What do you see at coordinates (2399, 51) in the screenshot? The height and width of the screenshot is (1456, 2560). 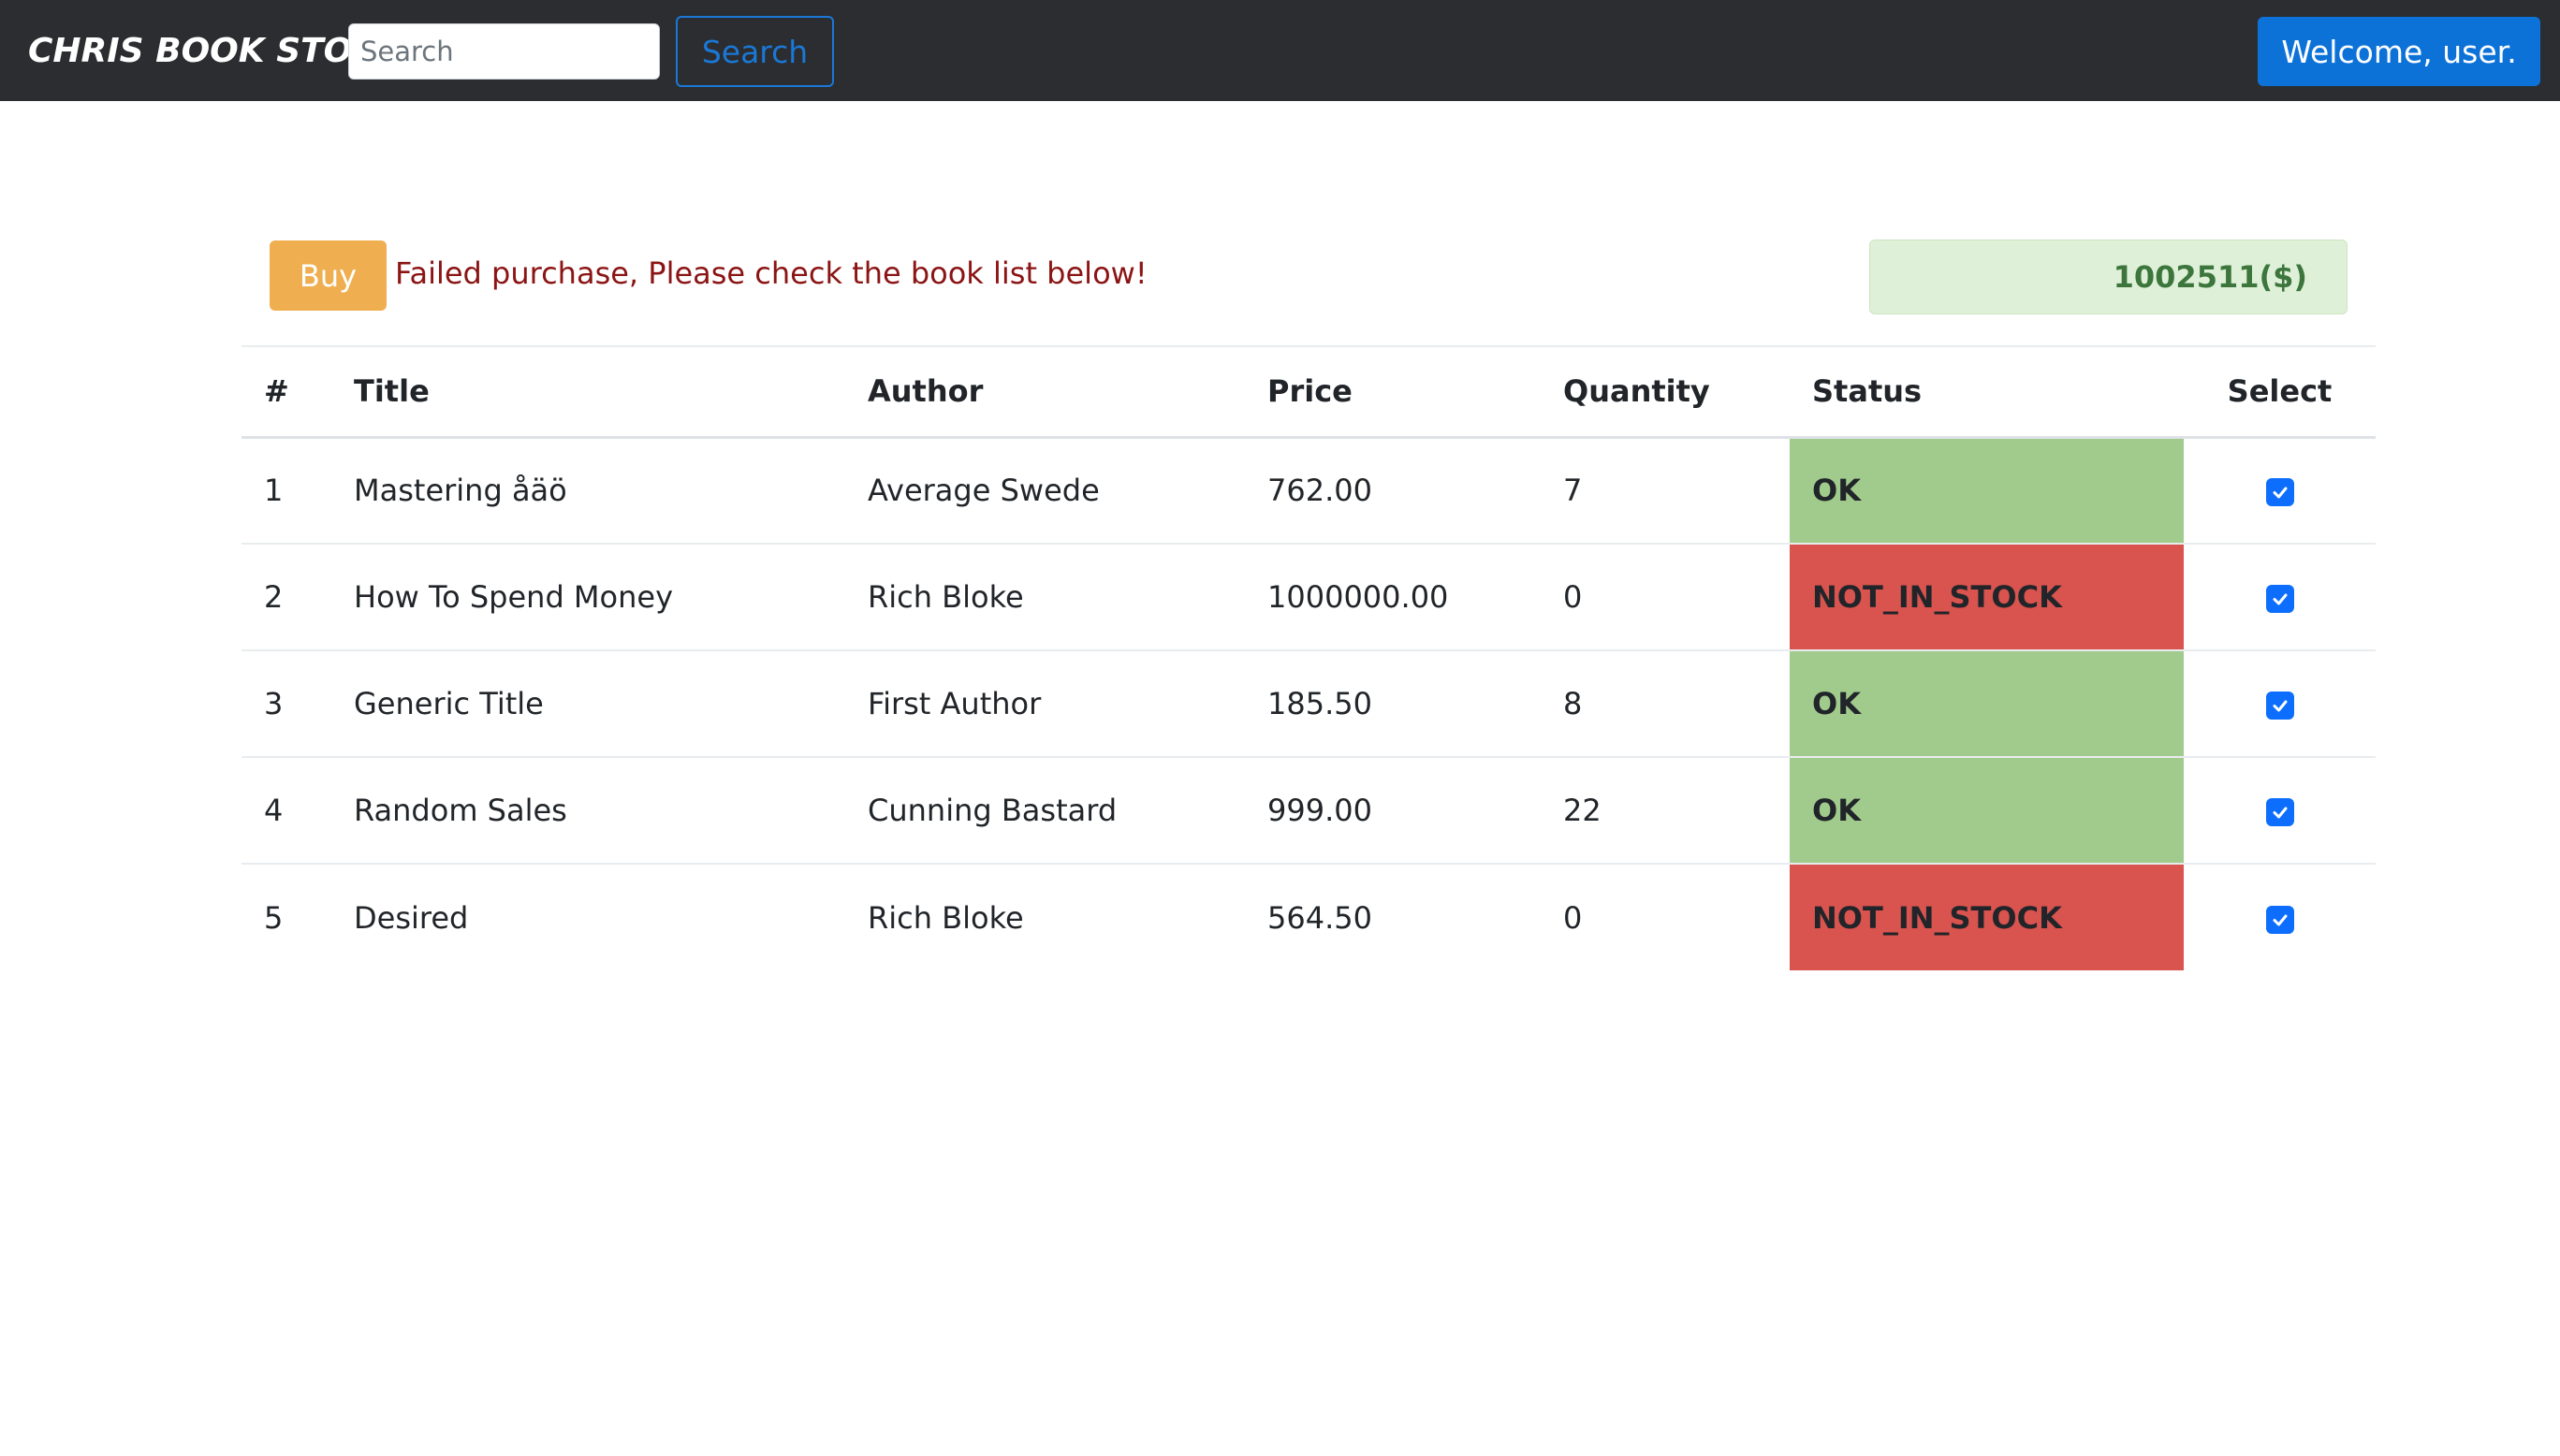 I see `welcome-user-button: Welcome, user.` at bounding box center [2399, 51].